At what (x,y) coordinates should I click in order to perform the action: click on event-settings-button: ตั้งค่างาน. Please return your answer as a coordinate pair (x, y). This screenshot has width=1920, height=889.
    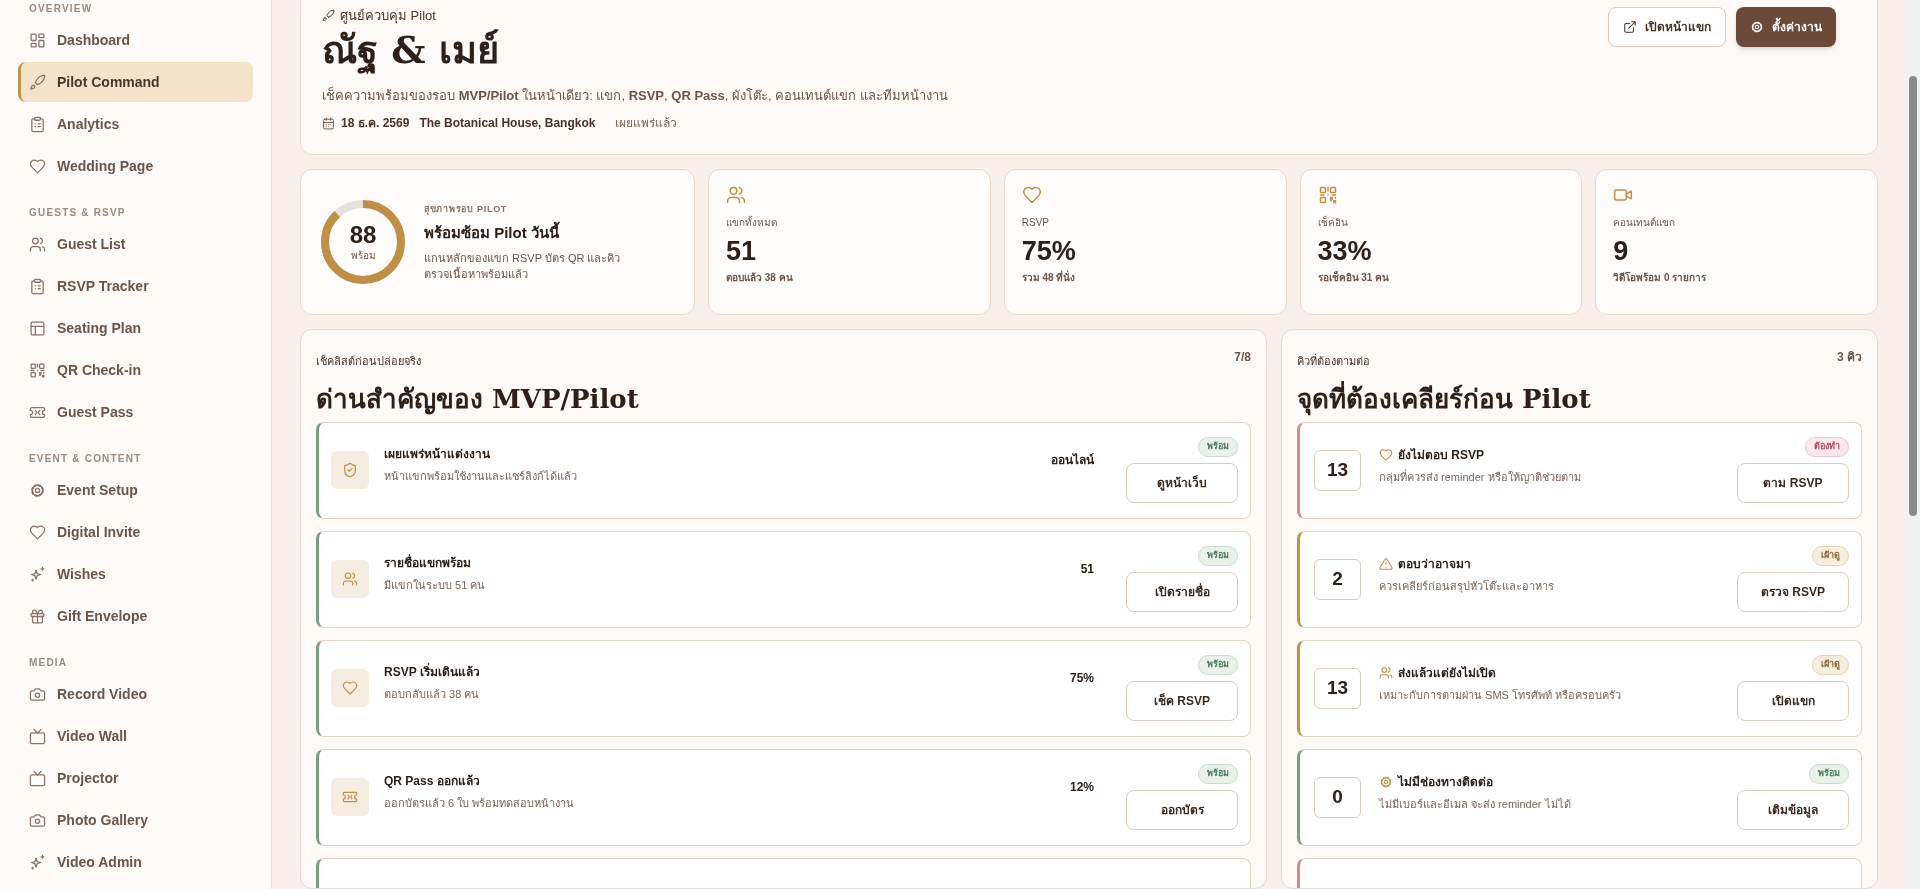
    Looking at the image, I should click on (1786, 27).